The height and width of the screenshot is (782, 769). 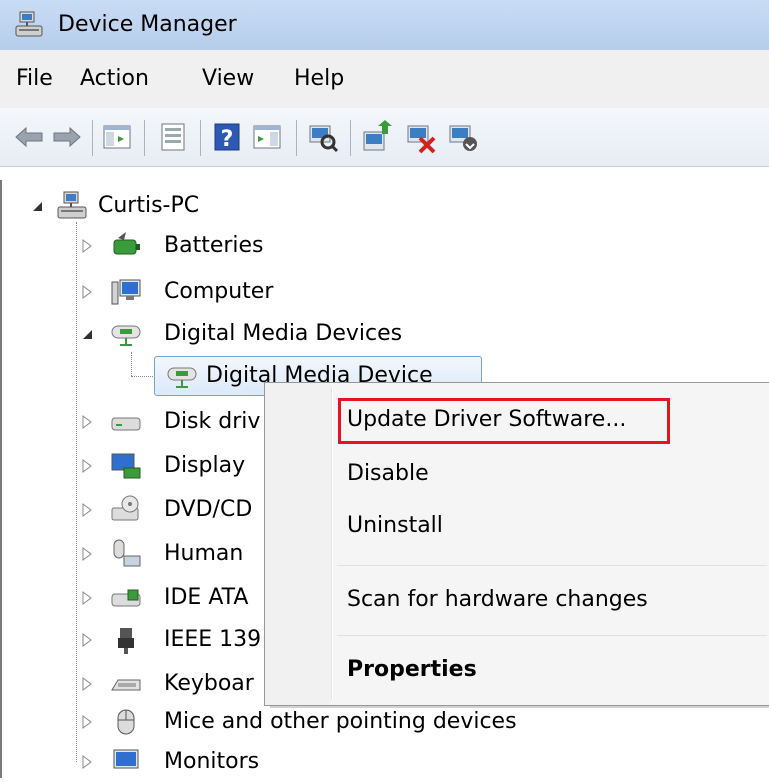 I want to click on display-adapter-icon, so click(x=126, y=466).